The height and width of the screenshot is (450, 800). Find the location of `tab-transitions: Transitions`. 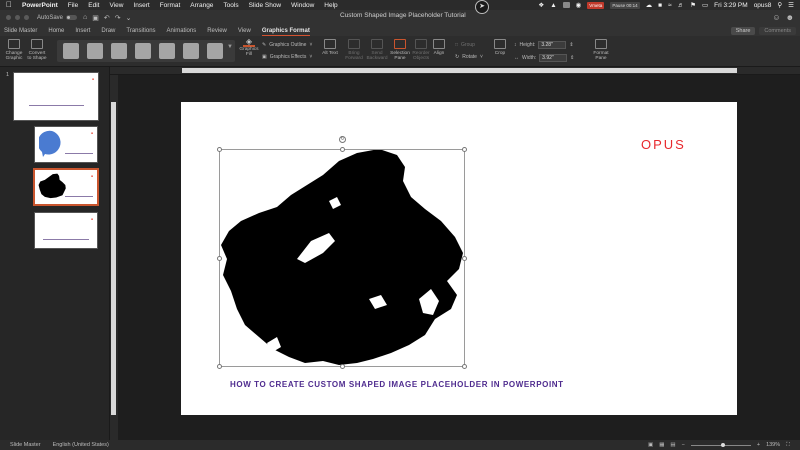

tab-transitions: Transitions is located at coordinates (140, 31).